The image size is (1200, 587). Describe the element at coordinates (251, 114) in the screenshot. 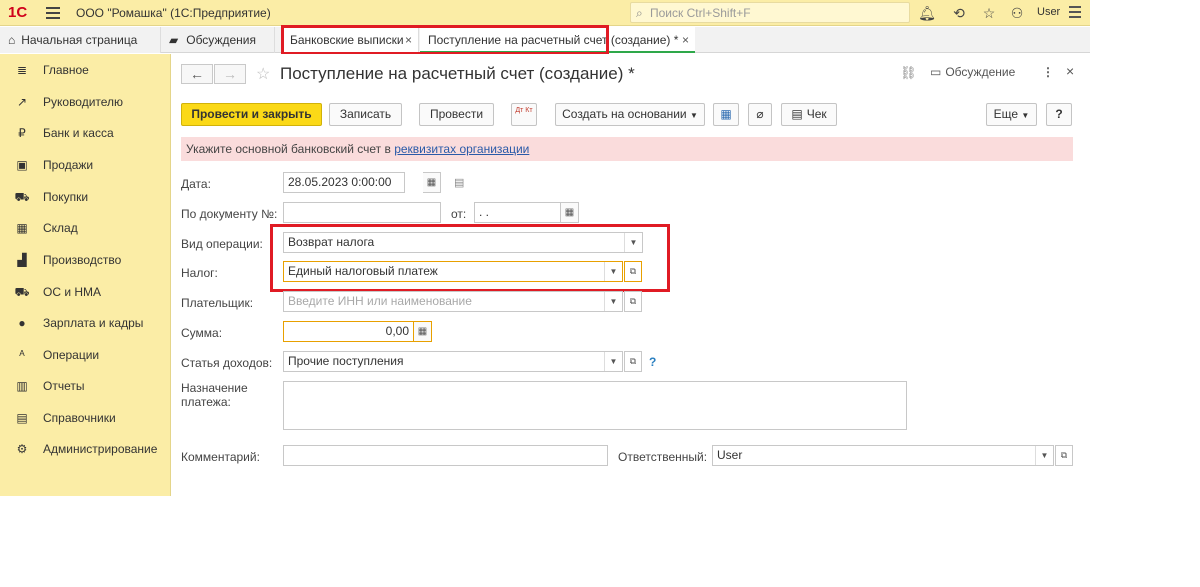

I see `post-and-close-button: Провести и закрыть` at that location.